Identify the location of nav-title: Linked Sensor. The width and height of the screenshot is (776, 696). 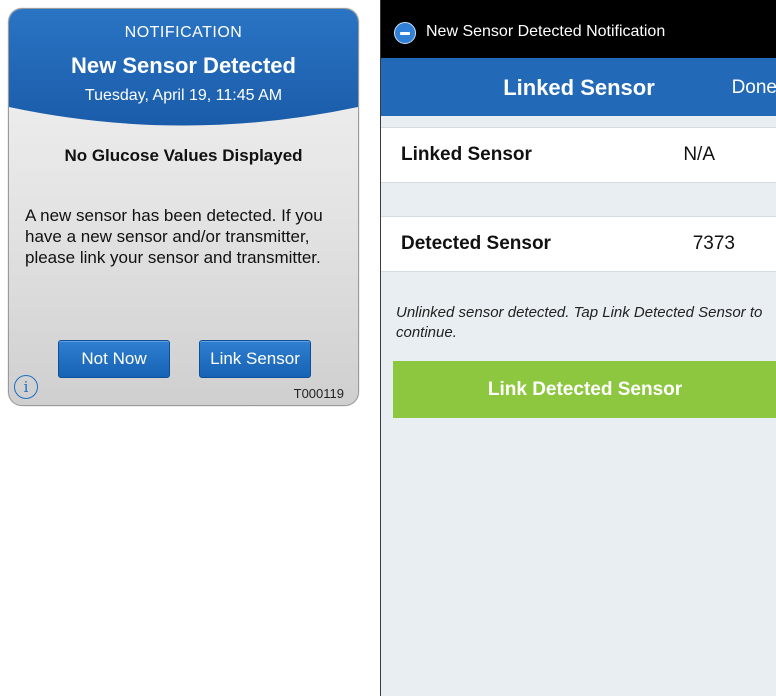
(579, 87).